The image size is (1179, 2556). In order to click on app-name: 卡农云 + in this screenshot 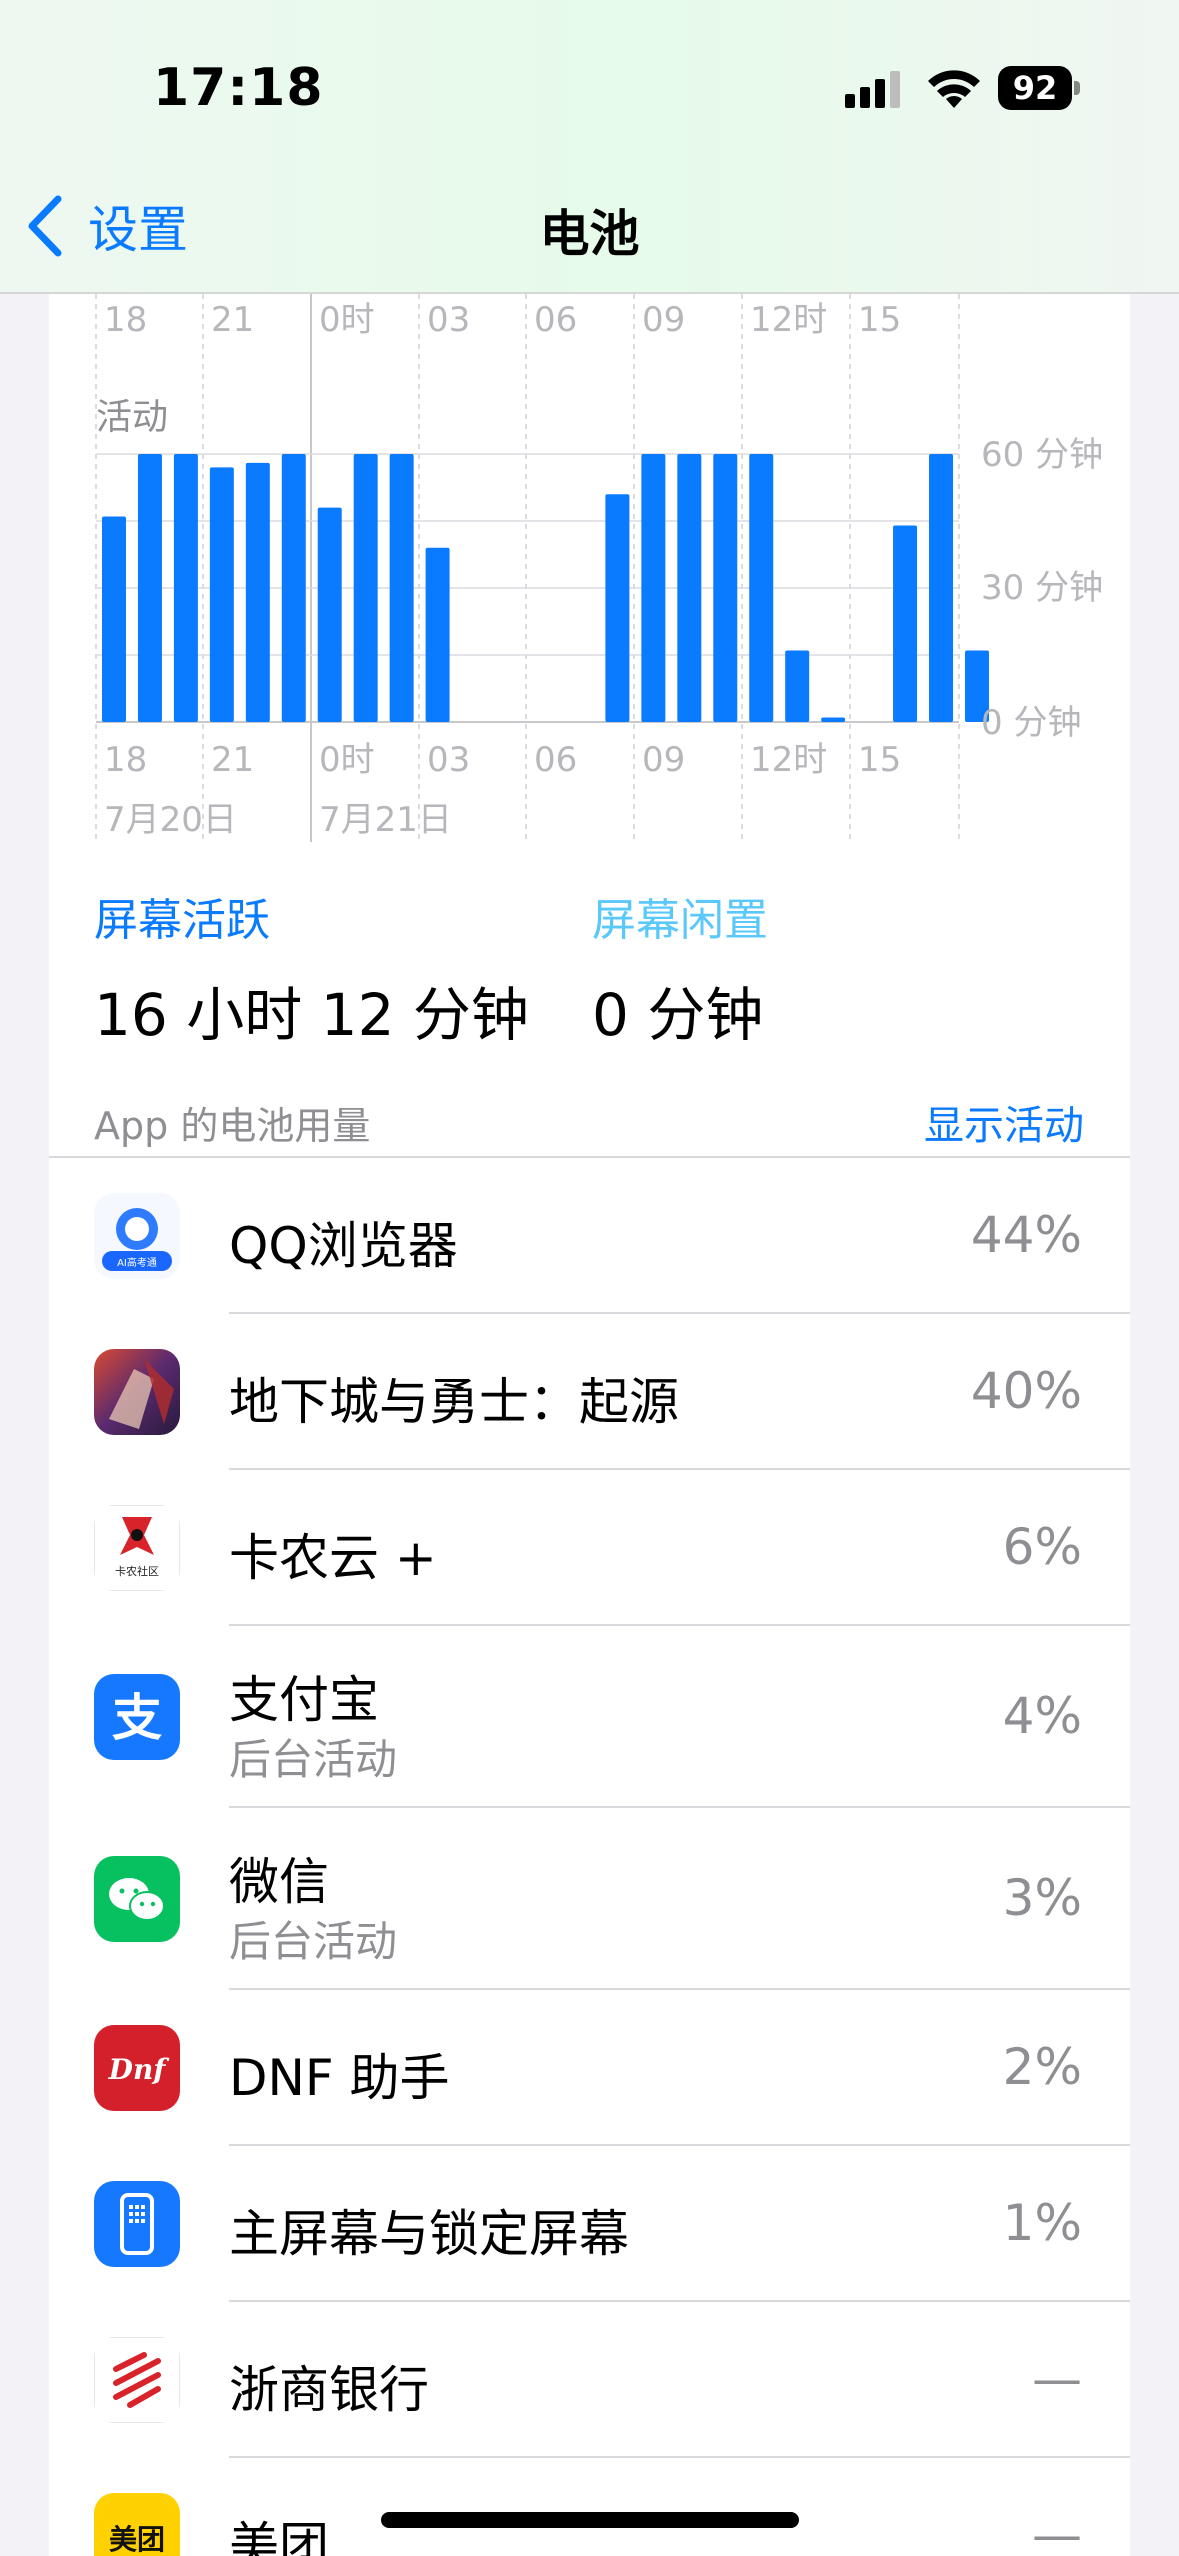, I will do `click(333, 1558)`.